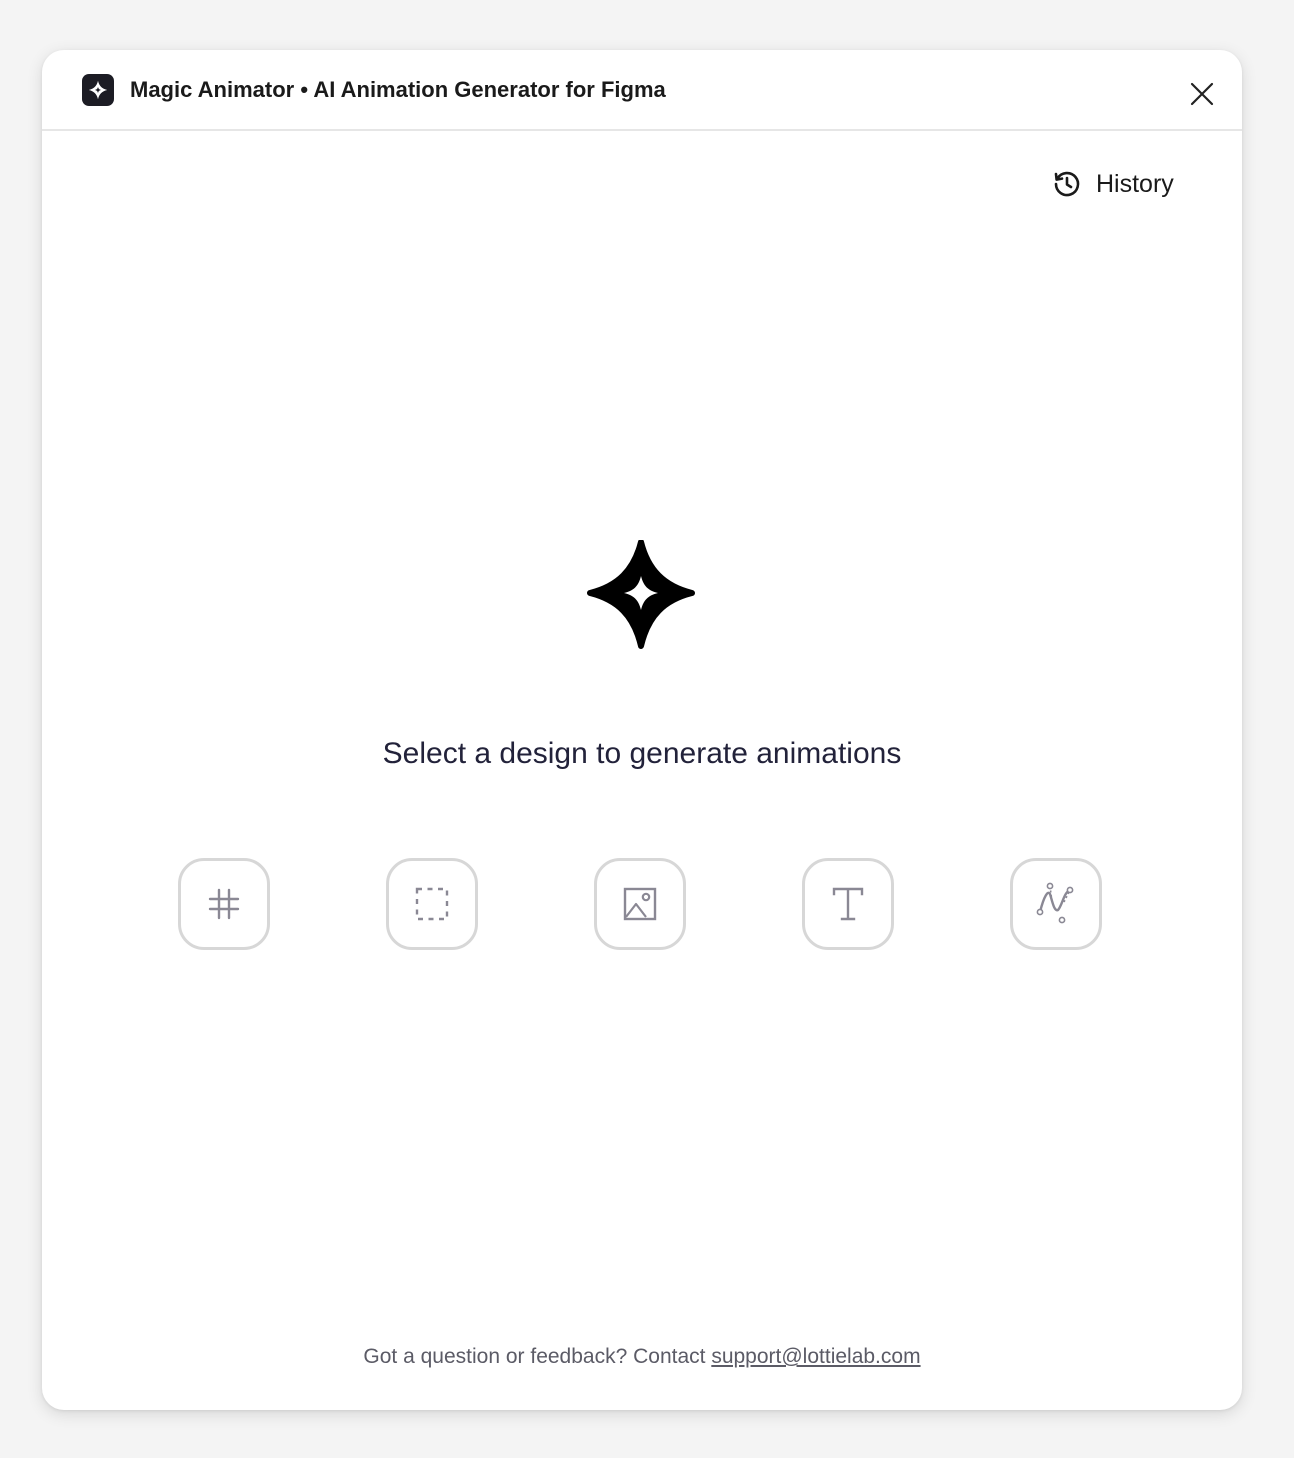 Image resolution: width=1294 pixels, height=1458 pixels. I want to click on app-logo-icon, so click(98, 90).